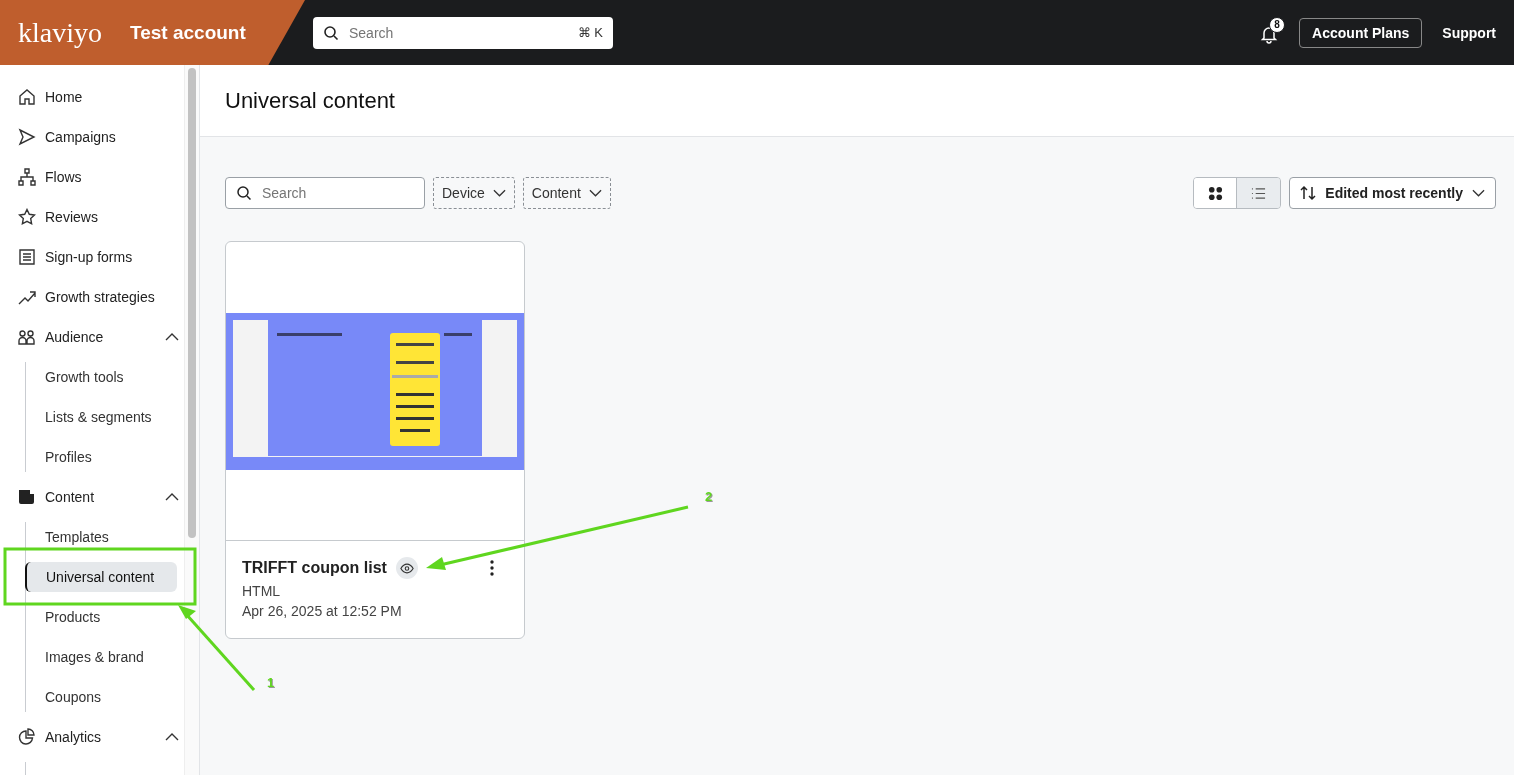  Describe the element at coordinates (1361, 32) in the screenshot. I see `account-plans-button: Account Plans` at that location.